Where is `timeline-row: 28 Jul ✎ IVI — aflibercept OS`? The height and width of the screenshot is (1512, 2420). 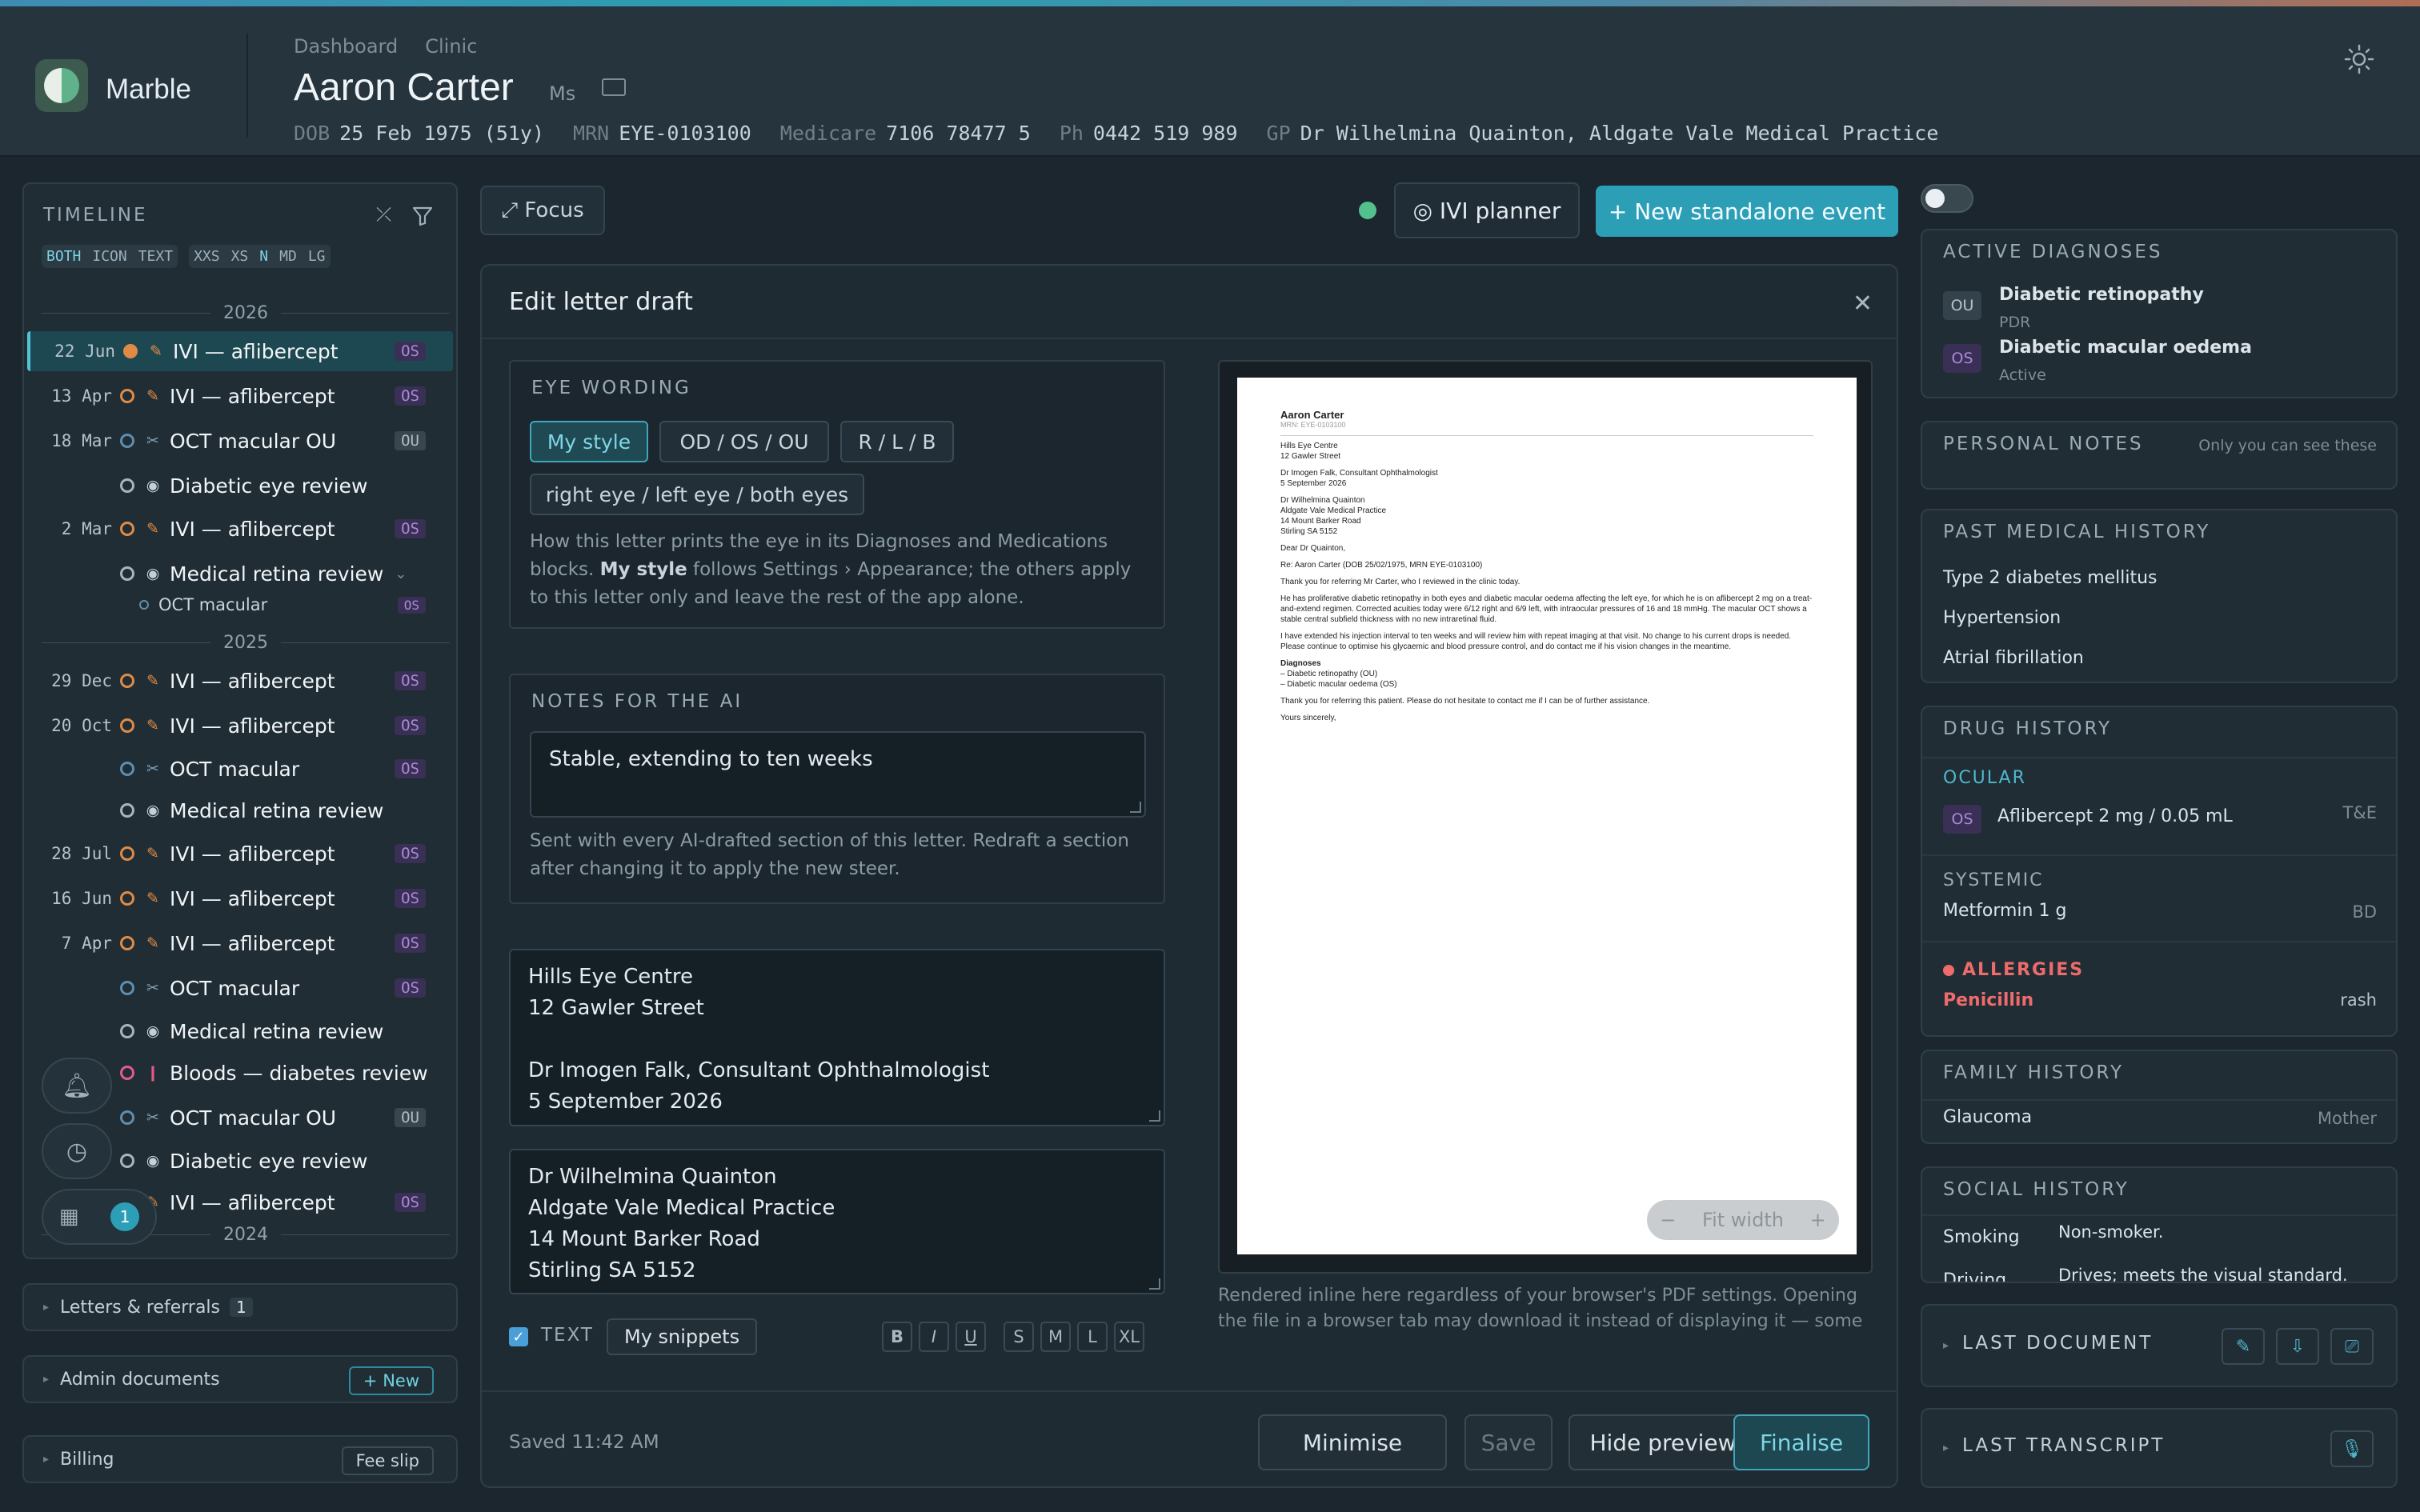
timeline-row: 28 Jul ✎ IVI — aflibercept OS is located at coordinates (240, 854).